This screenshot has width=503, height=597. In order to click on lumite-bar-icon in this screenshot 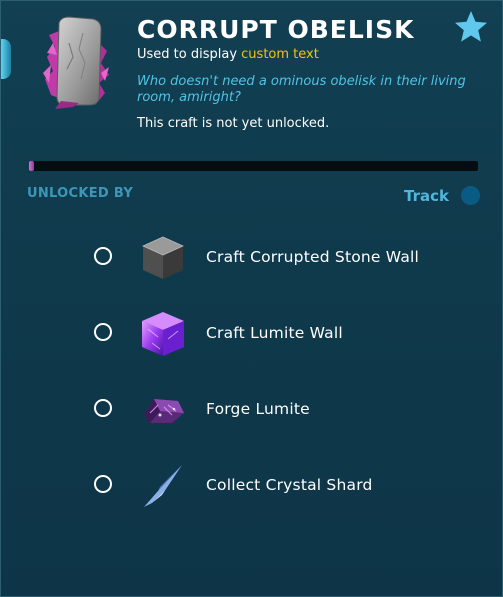, I will do `click(164, 411)`.